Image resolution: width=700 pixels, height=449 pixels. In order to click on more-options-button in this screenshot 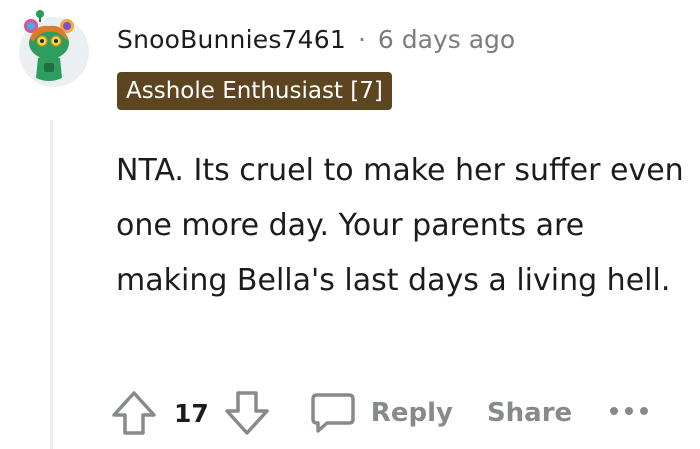, I will do `click(629, 413)`.